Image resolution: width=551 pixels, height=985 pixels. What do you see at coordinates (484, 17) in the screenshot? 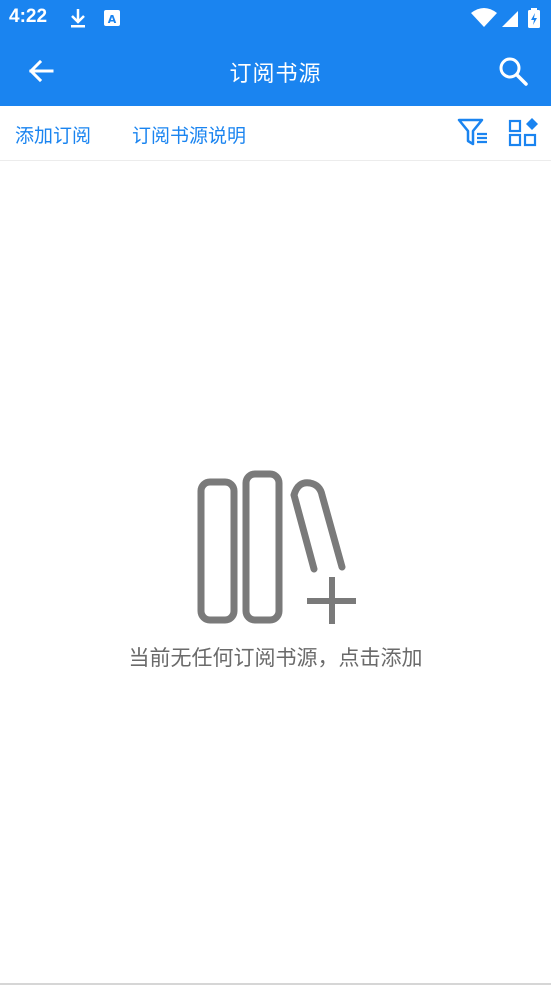
I see `wifi-icon` at bounding box center [484, 17].